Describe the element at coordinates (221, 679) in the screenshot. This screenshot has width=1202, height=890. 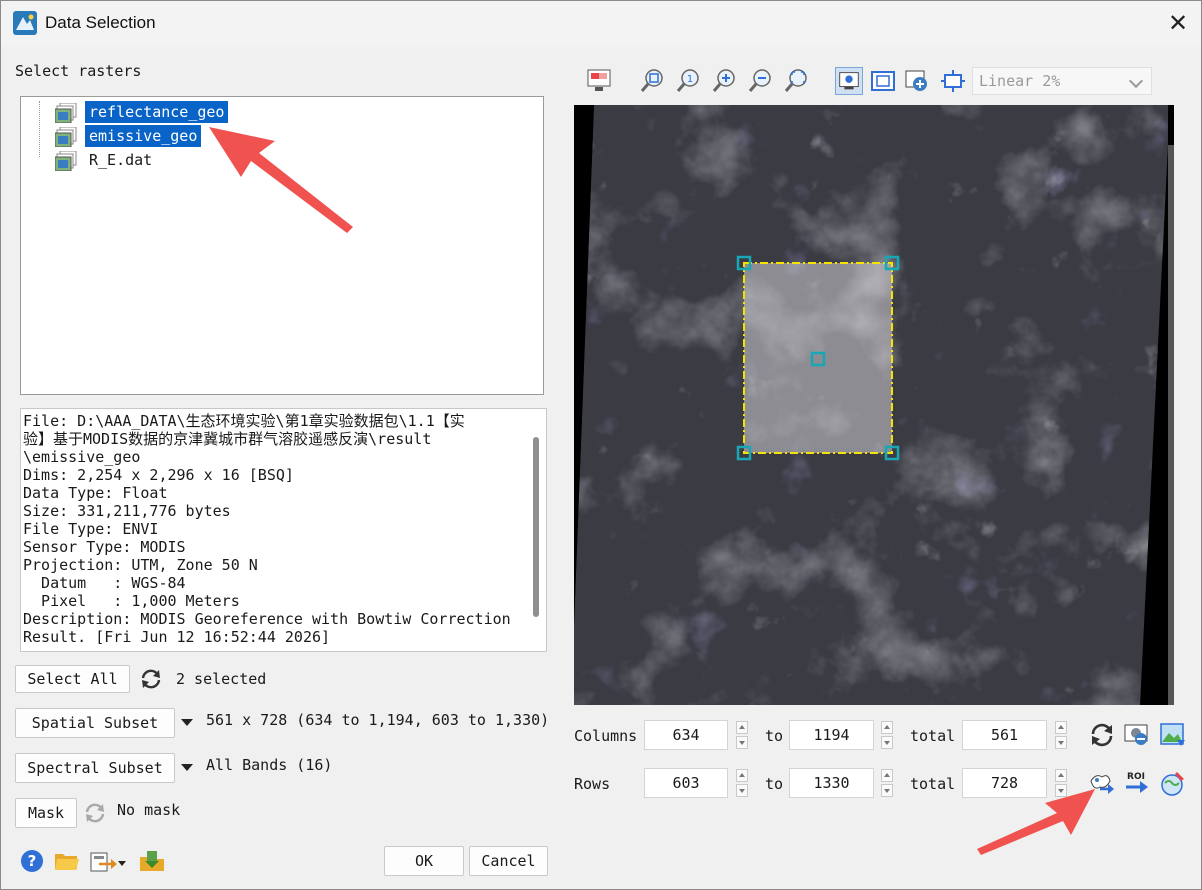
I see `selected-count: 2 selected` at that location.